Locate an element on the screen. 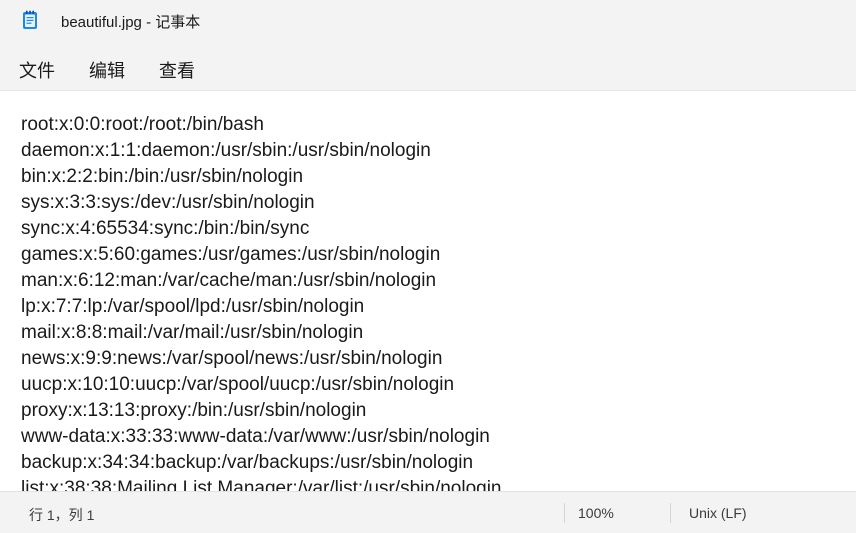  cursor-position: 行 1，列 1 is located at coordinates (62, 515).